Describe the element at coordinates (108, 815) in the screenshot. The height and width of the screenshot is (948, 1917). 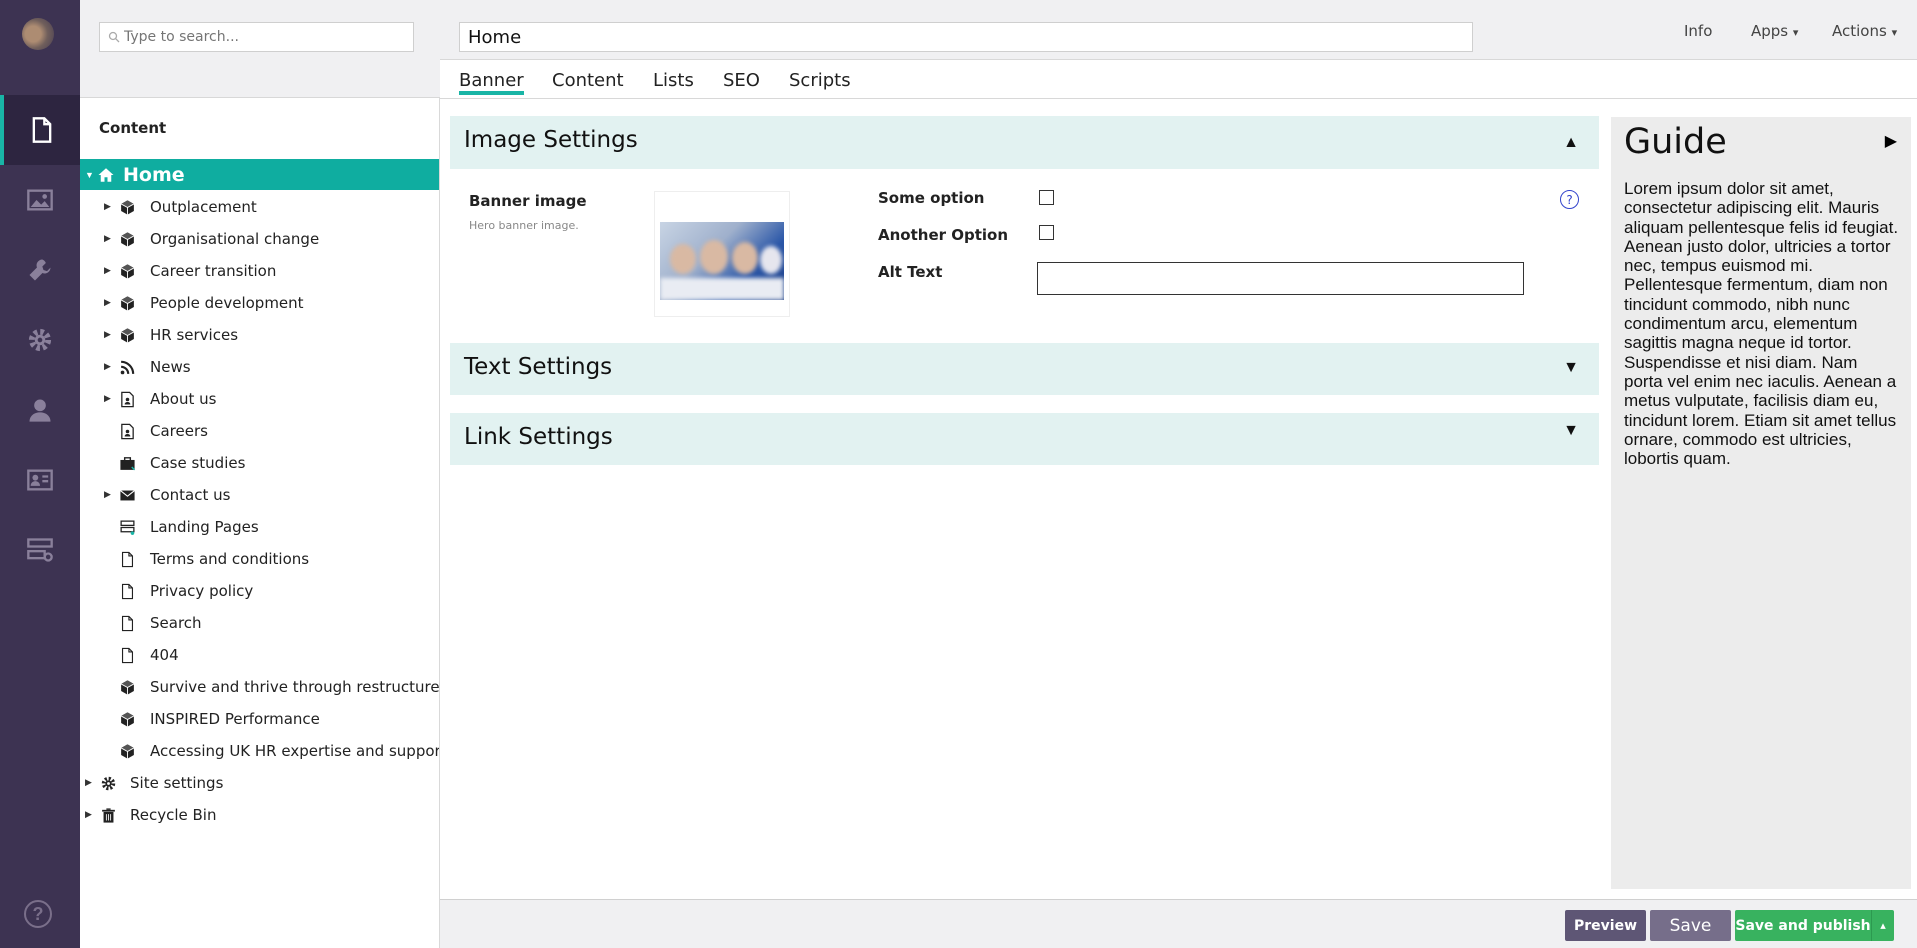
I see `trash-icon` at that location.